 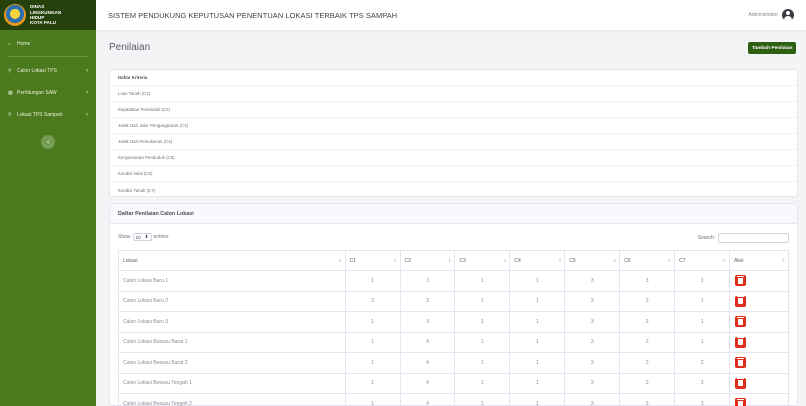 I want to click on criteria-item: Jarak Dari Pemukiman (C4), so click(x=453, y=142).